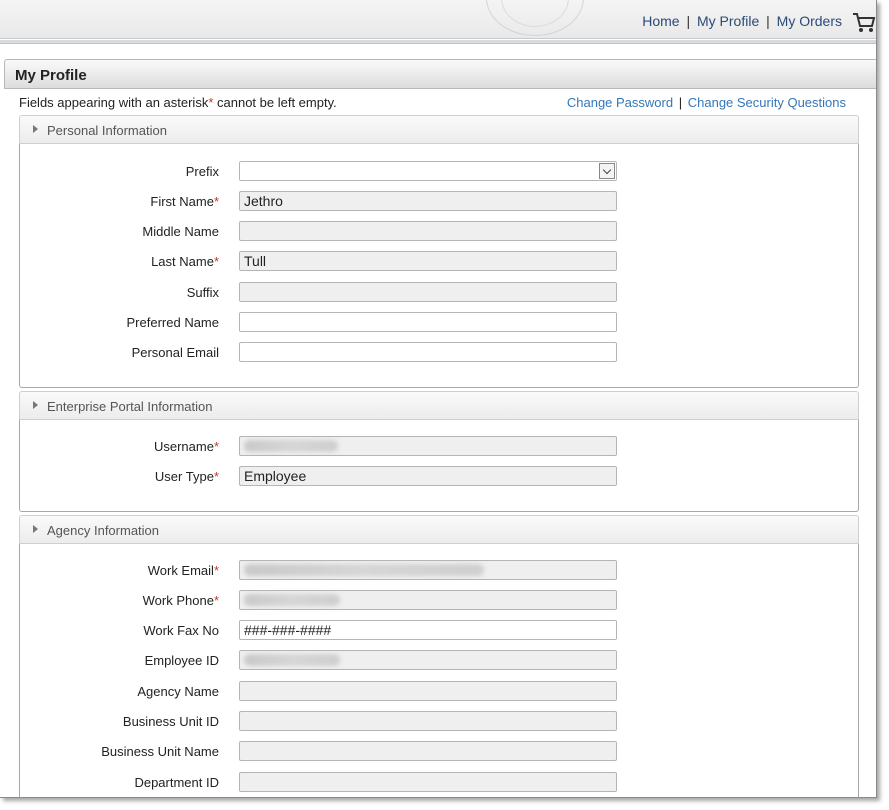 The width and height of the screenshot is (889, 810). Describe the element at coordinates (535, 18) in the screenshot. I see `state-seal-logo: ★` at that location.